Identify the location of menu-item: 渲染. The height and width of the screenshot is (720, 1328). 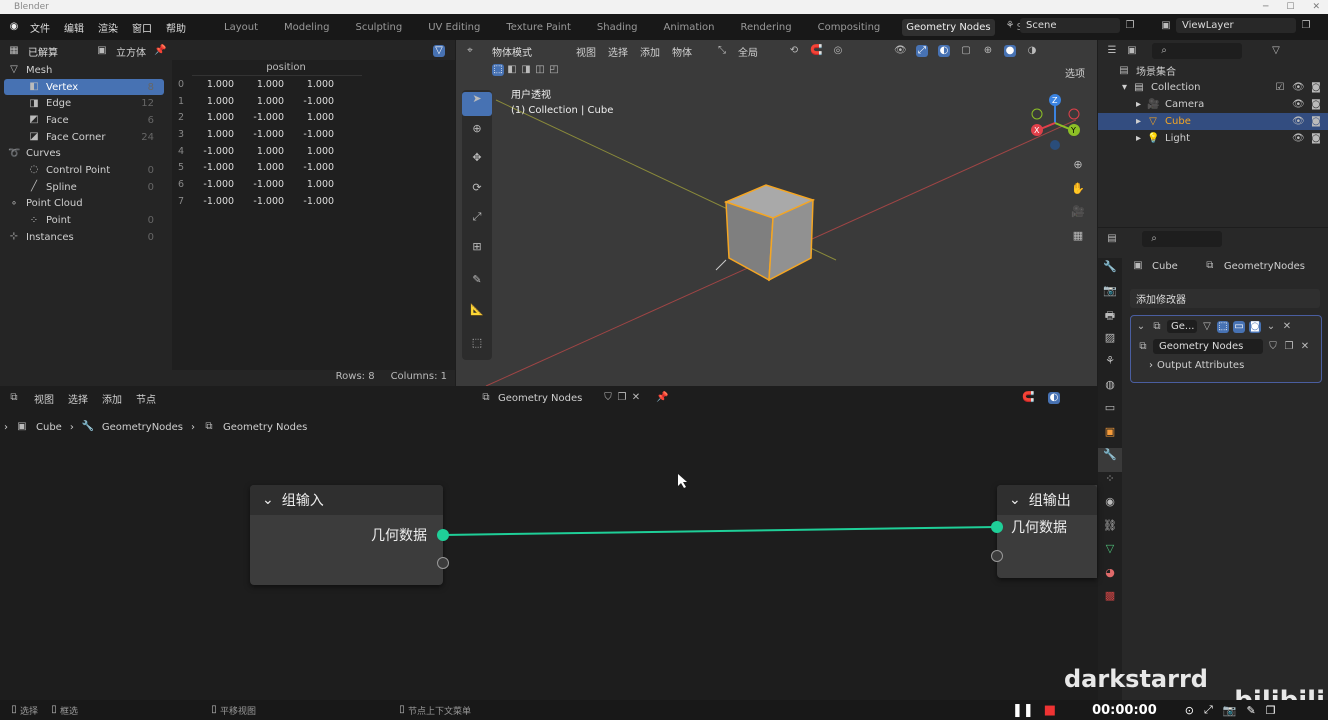
(108, 27).